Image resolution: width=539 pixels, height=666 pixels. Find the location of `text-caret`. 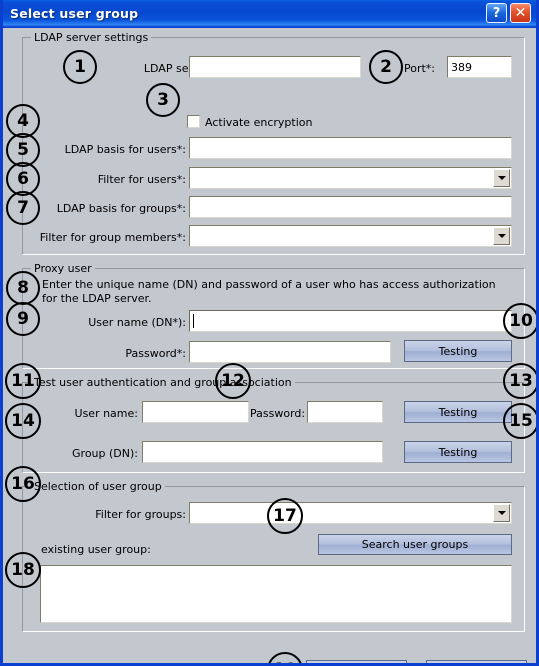

text-caret is located at coordinates (193, 321).